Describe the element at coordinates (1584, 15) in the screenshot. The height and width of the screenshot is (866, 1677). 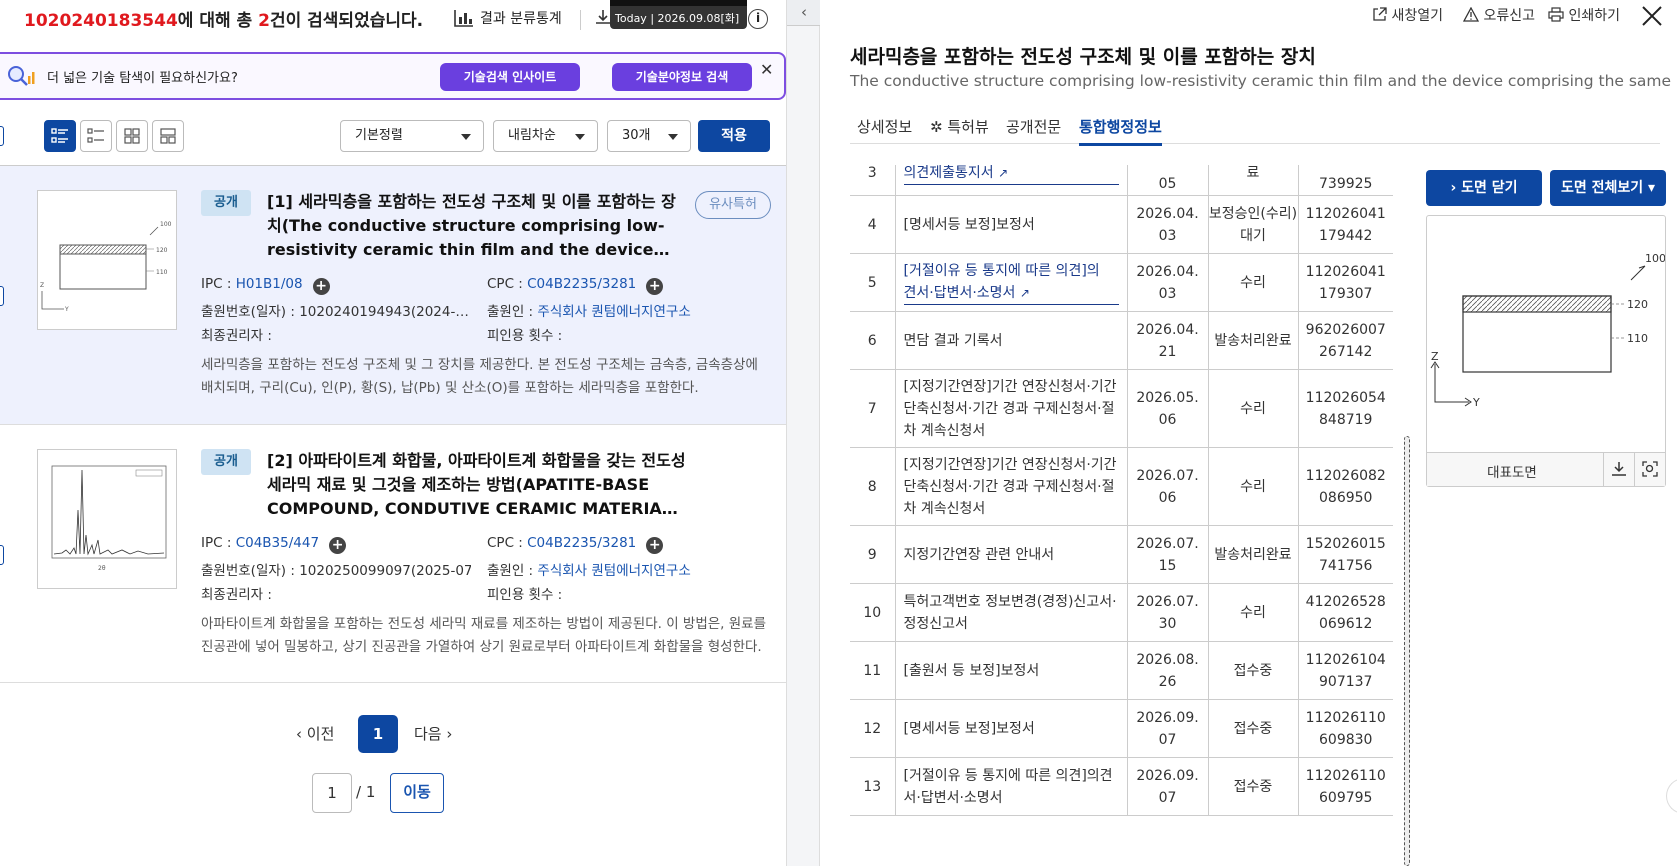
I see `print-button: 인쇄하기` at that location.